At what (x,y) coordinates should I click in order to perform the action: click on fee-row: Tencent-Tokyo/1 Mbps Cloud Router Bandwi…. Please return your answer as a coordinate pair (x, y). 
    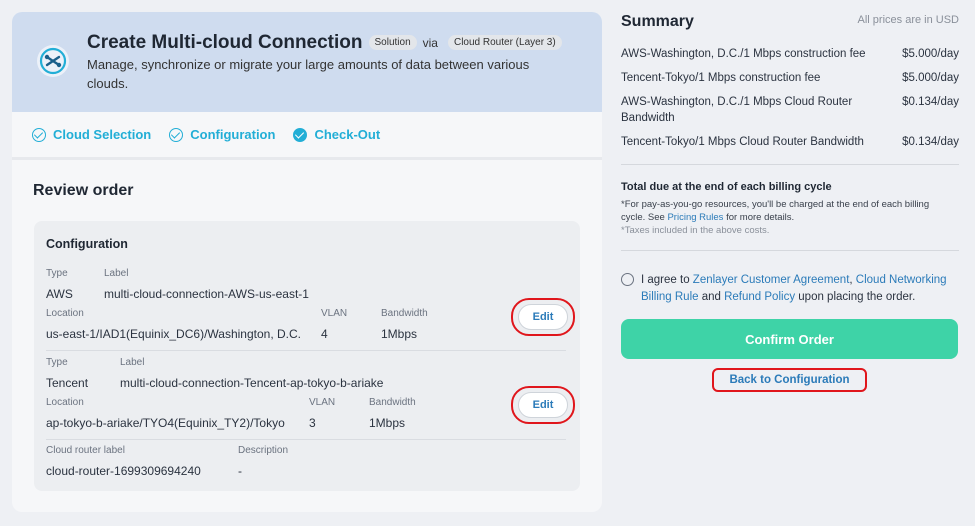
    Looking at the image, I should click on (790, 142).